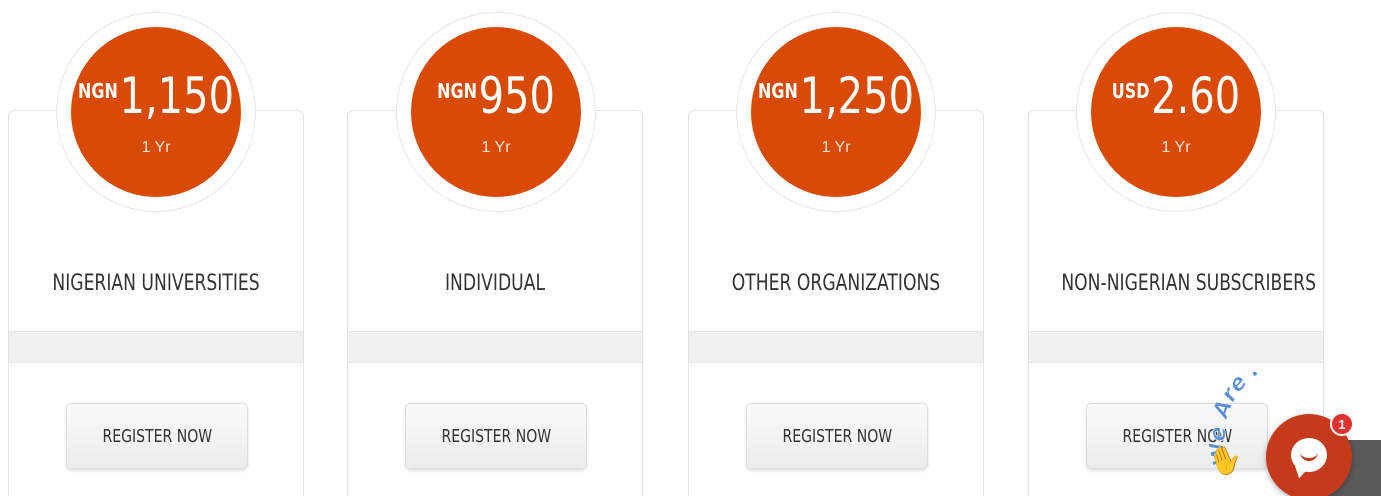 Image resolution: width=1381 pixels, height=496 pixels. I want to click on price-badge: NGN 950 1 Yr, so click(496, 112).